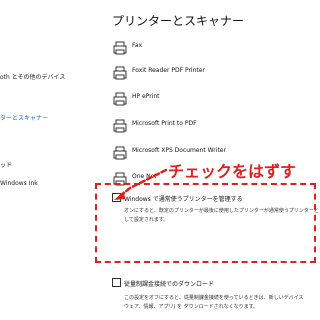  What do you see at coordinates (24, 117) in the screenshot?
I see `sidebar-item-printers: ターとスキャナー` at bounding box center [24, 117].